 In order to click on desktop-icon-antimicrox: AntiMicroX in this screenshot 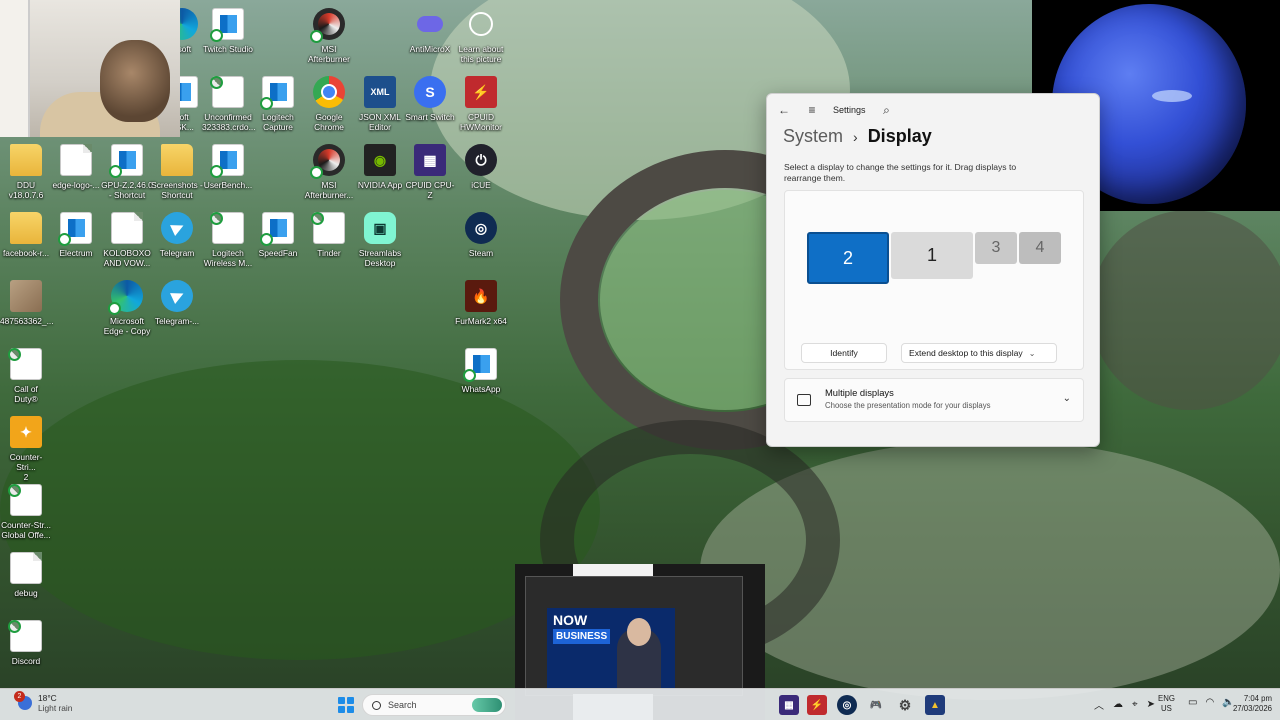, I will do `click(430, 31)`.